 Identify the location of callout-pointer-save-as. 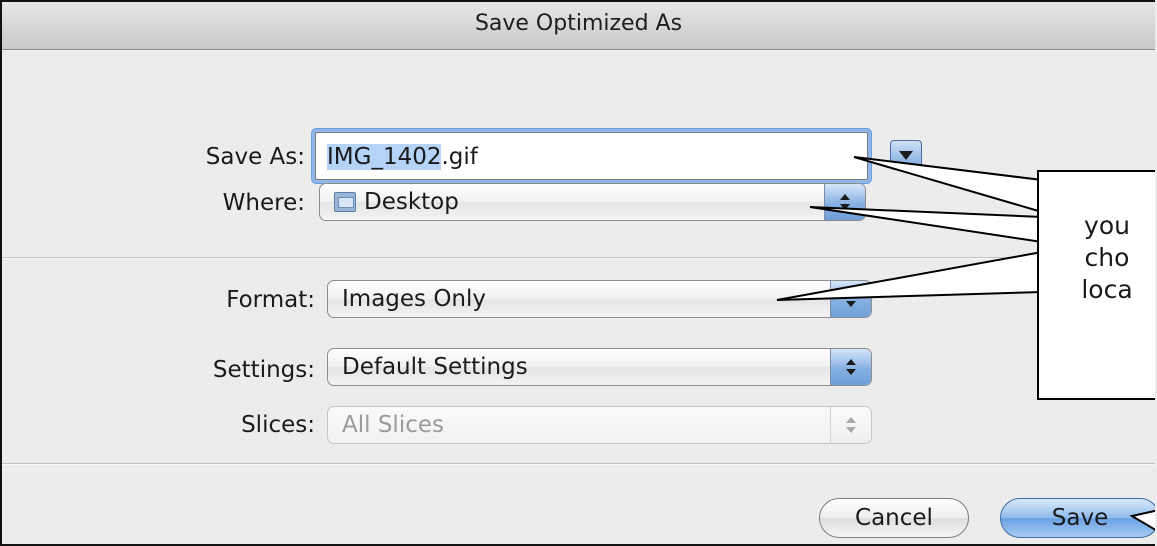
(948, 185).